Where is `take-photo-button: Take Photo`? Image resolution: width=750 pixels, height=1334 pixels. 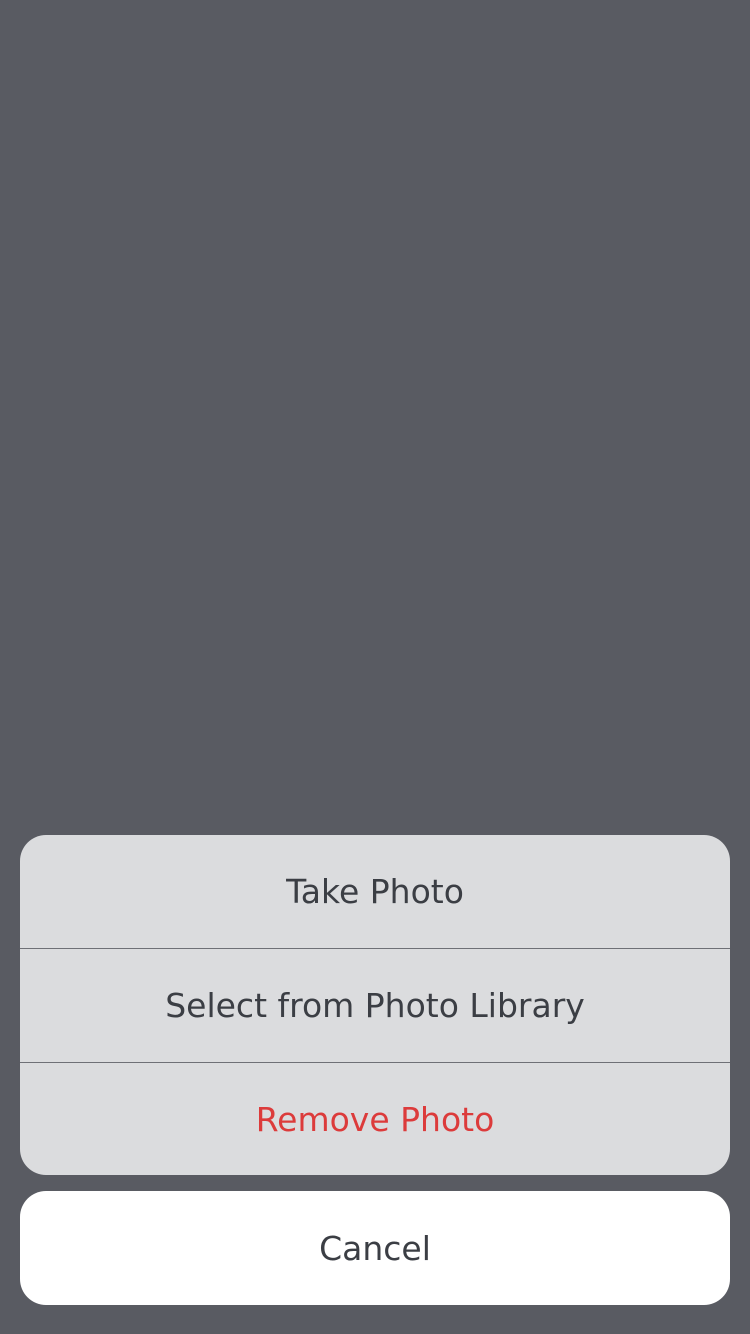
take-photo-button: Take Photo is located at coordinates (375, 891).